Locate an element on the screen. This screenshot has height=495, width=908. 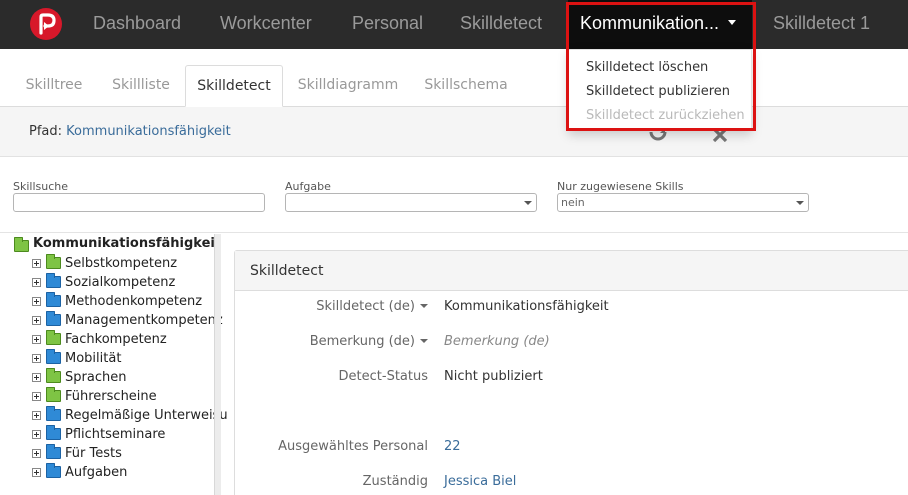
bemerkung-de-label: Bemerkung (de) is located at coordinates (328, 341).